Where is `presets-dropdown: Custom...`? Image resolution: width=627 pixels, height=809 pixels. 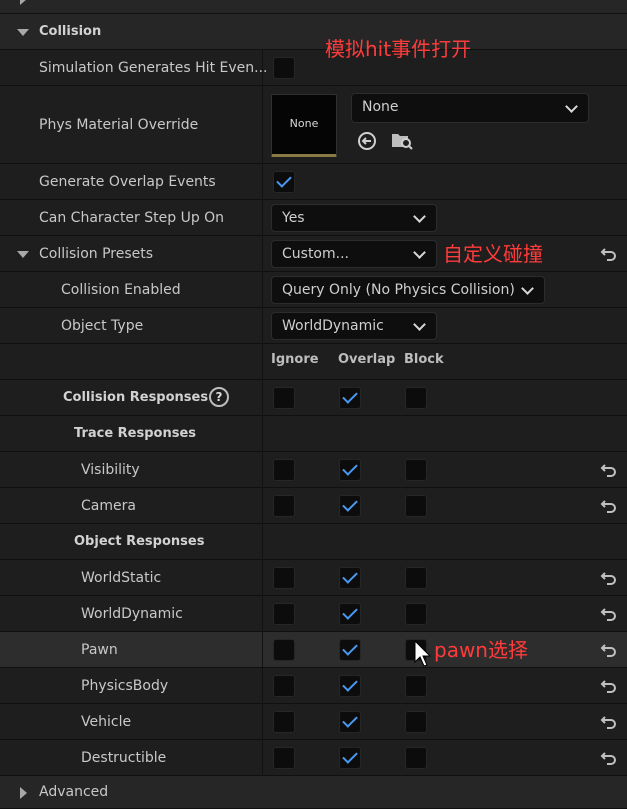 presets-dropdown: Custom... is located at coordinates (354, 254).